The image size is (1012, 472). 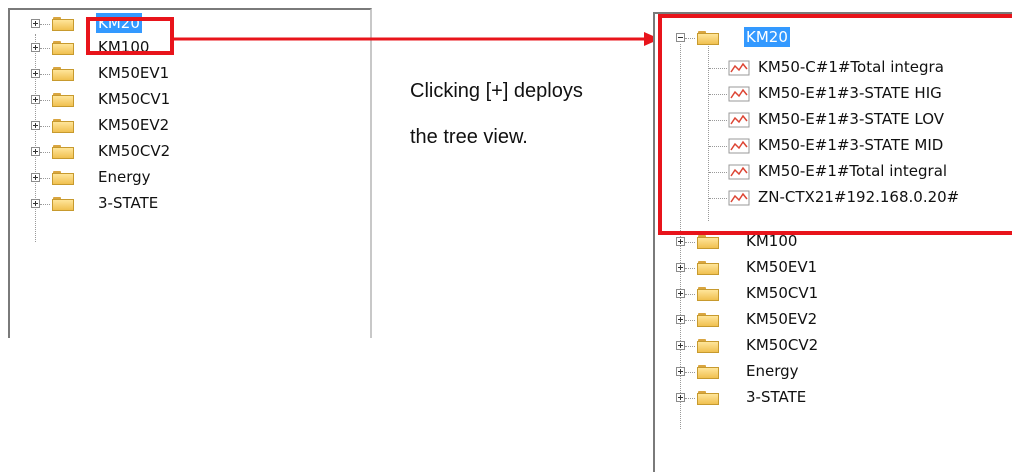 I want to click on tree-connector-line, so click(x=35, y=138).